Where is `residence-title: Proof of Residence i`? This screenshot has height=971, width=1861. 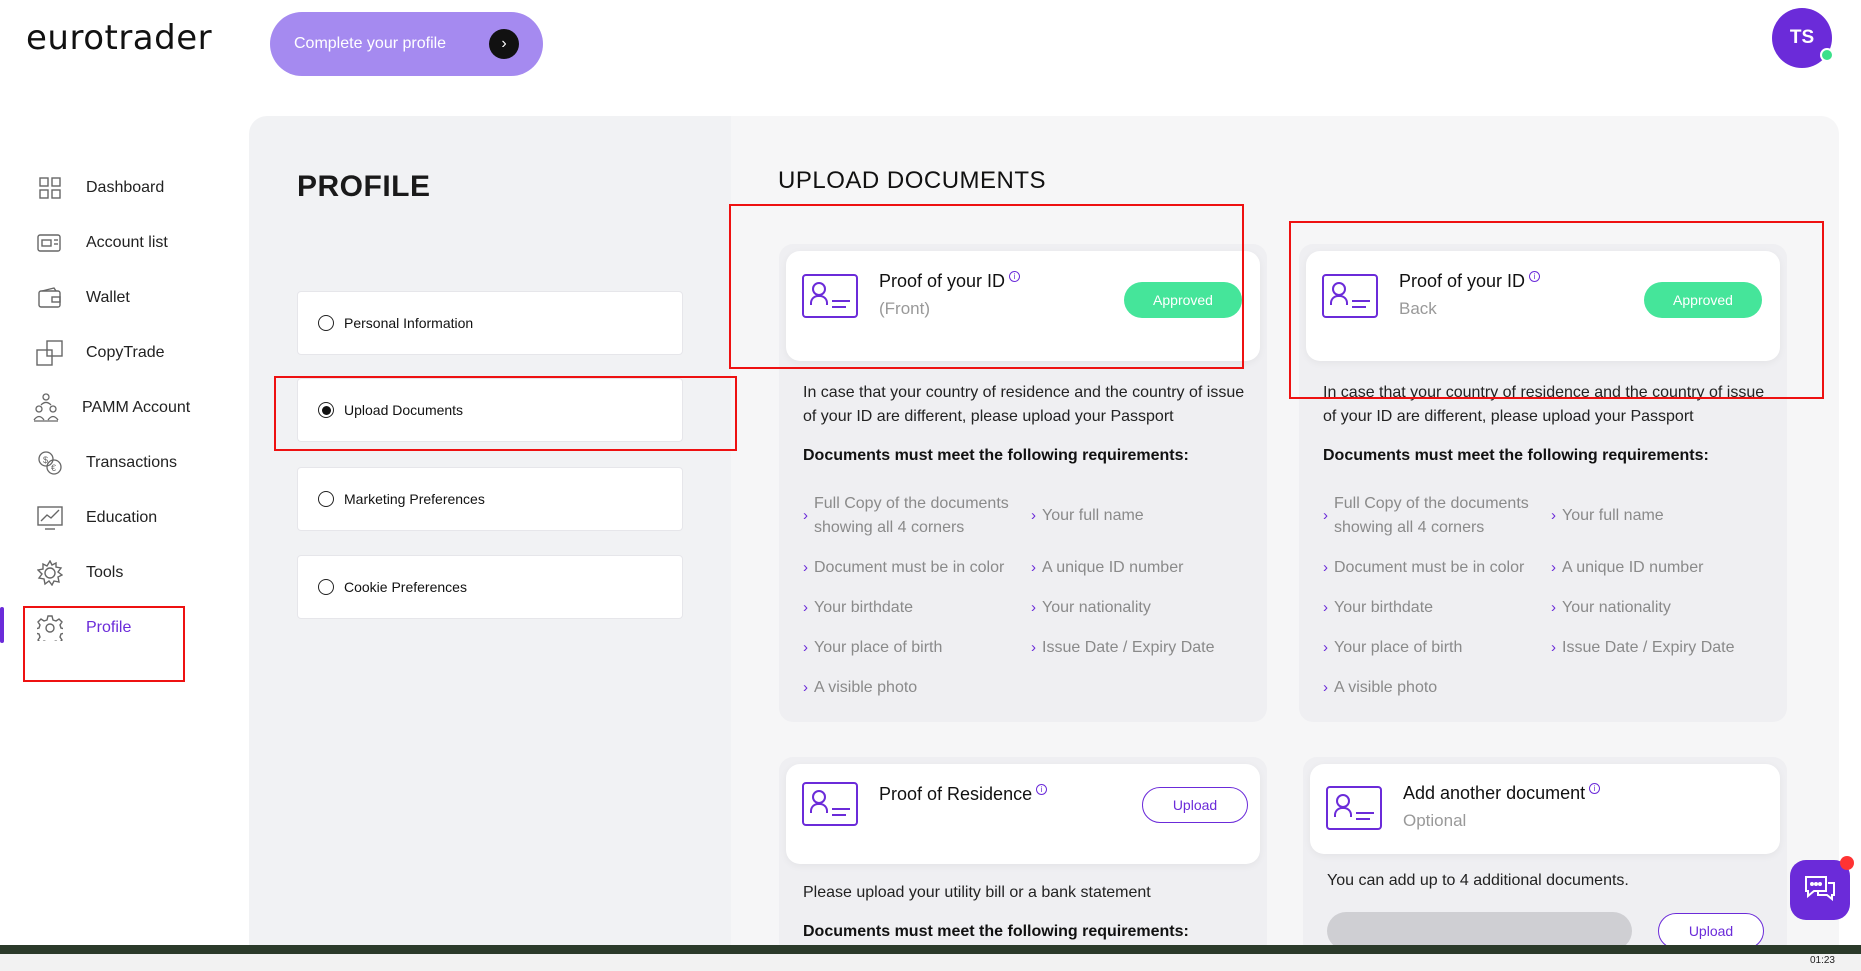
residence-title: Proof of Residence i is located at coordinates (963, 794).